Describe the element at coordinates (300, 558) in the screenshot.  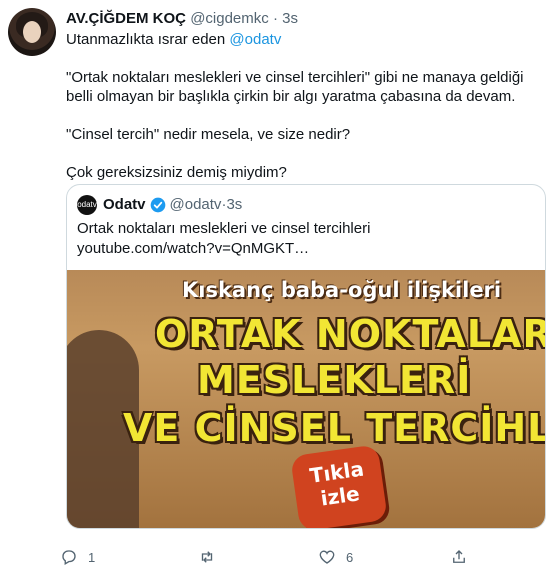
I see `tweet-action-bar: 1 6` at that location.